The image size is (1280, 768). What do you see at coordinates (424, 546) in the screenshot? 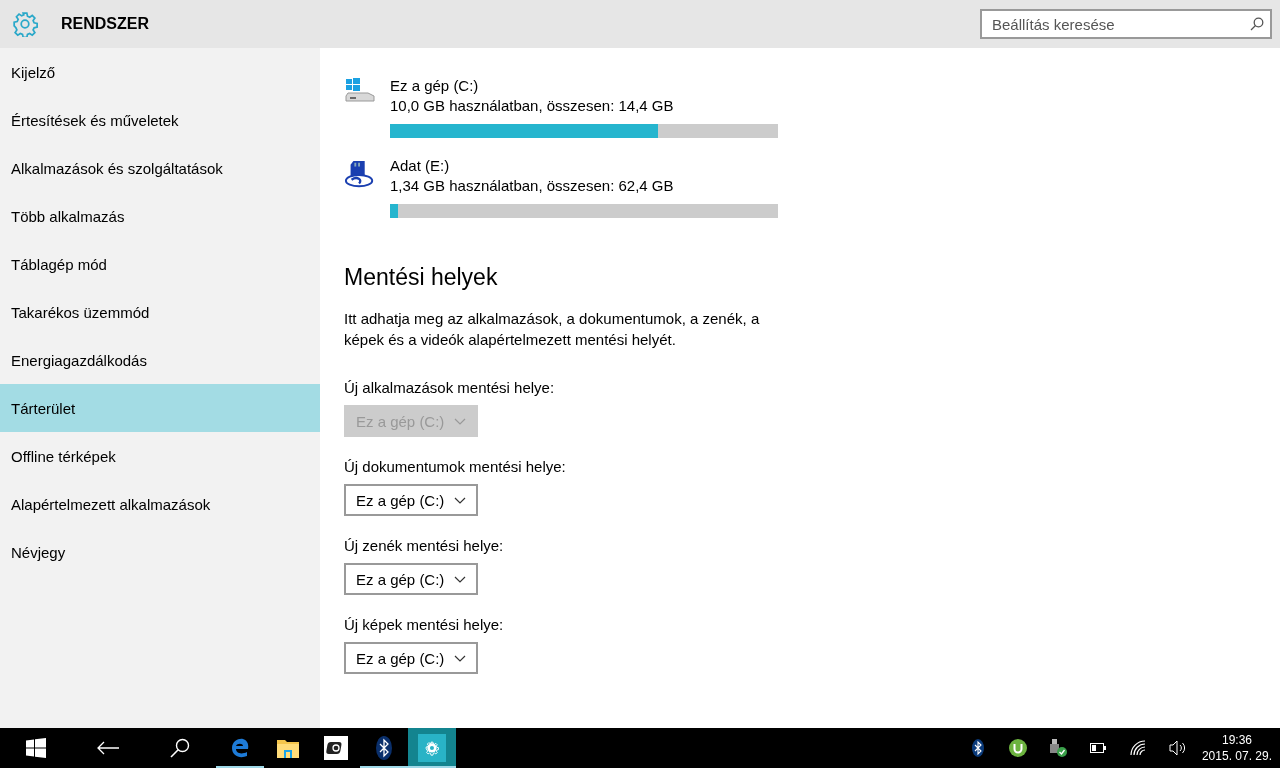
I see `field-label: Új zenék mentési helye:` at bounding box center [424, 546].